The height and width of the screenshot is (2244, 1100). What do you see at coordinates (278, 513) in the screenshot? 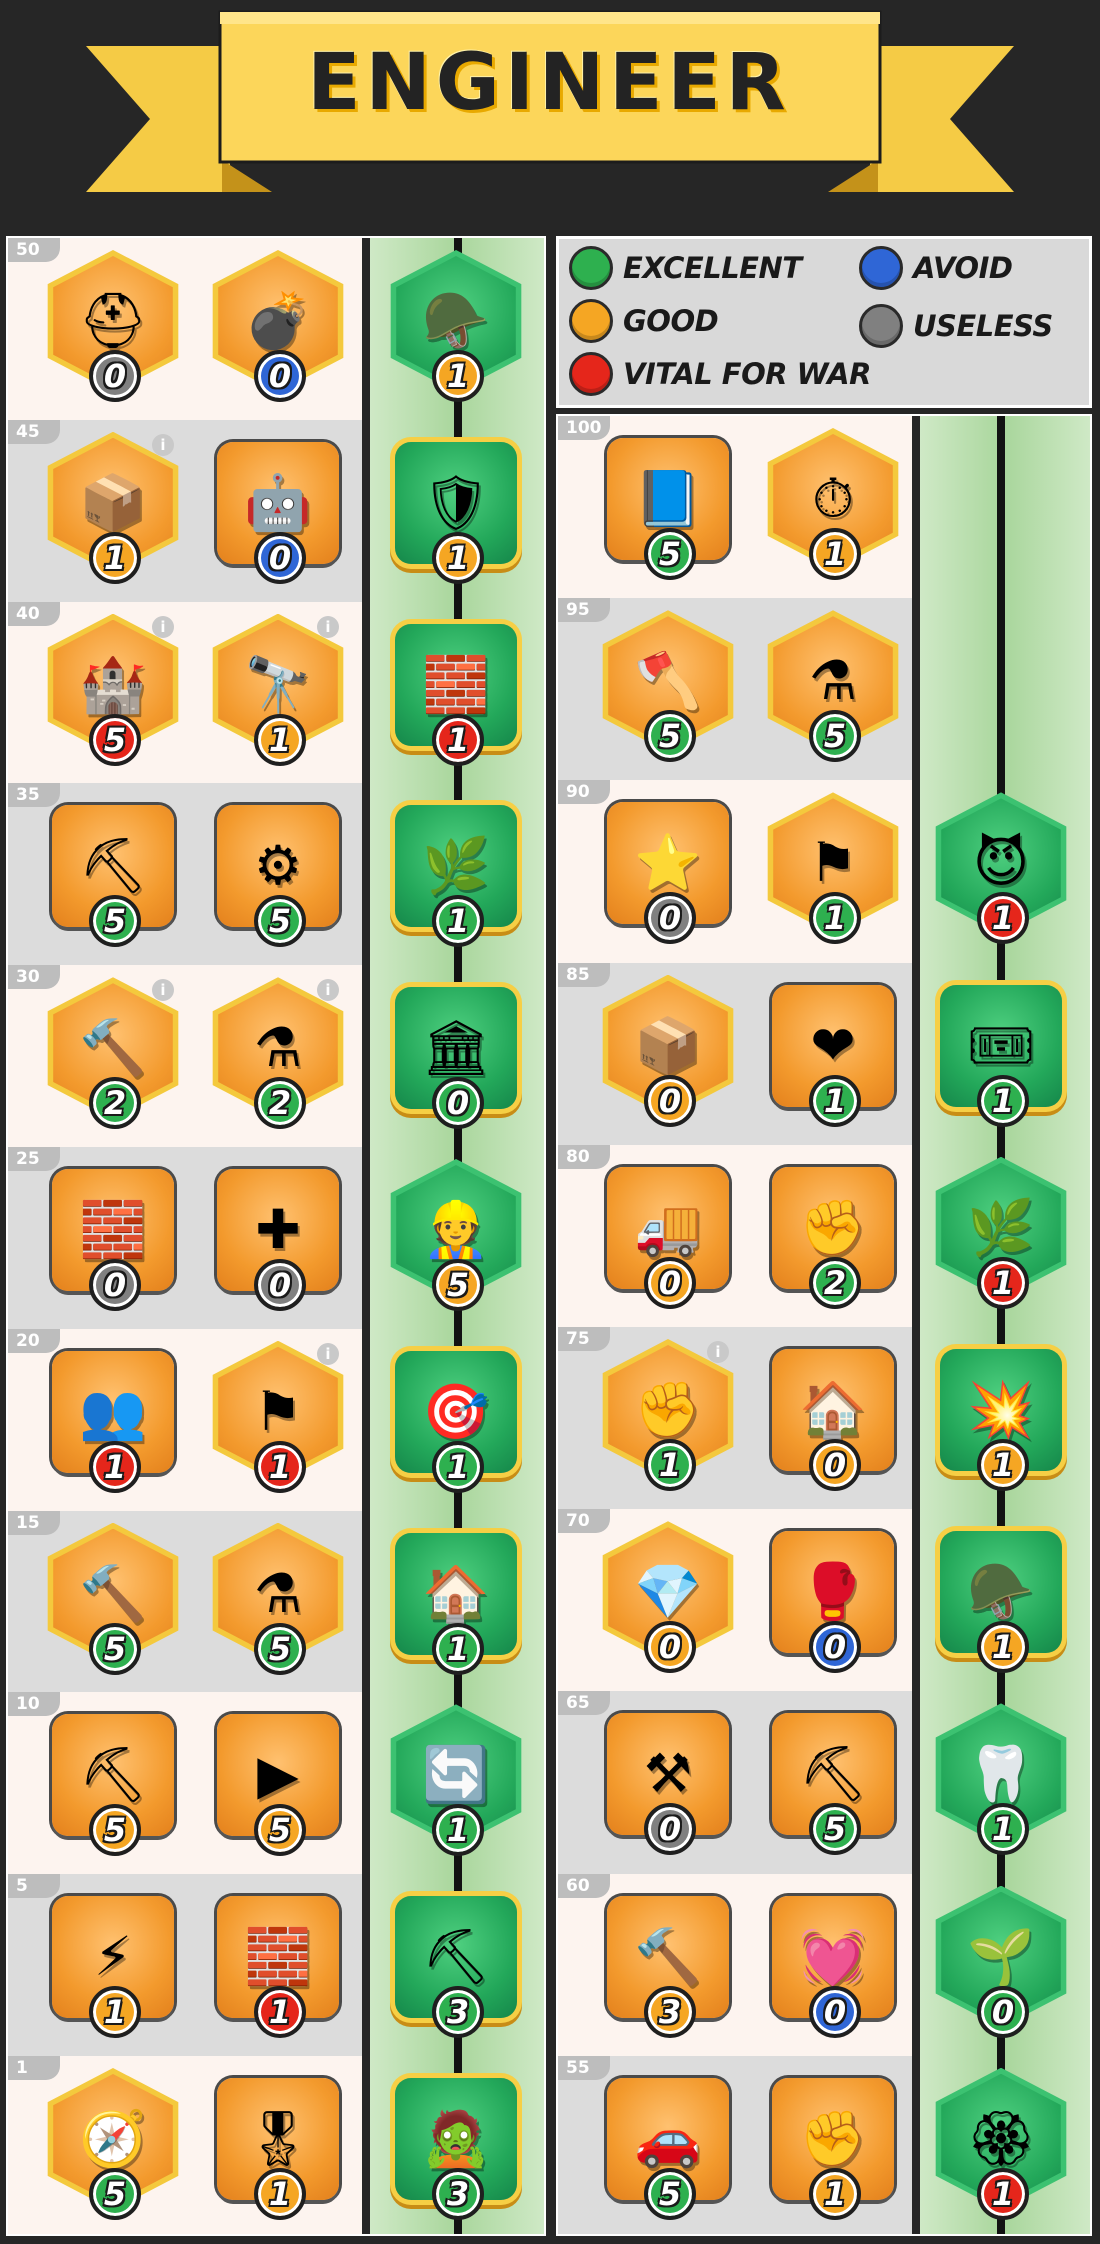
I see `skill-tile: 🤖 0` at bounding box center [278, 513].